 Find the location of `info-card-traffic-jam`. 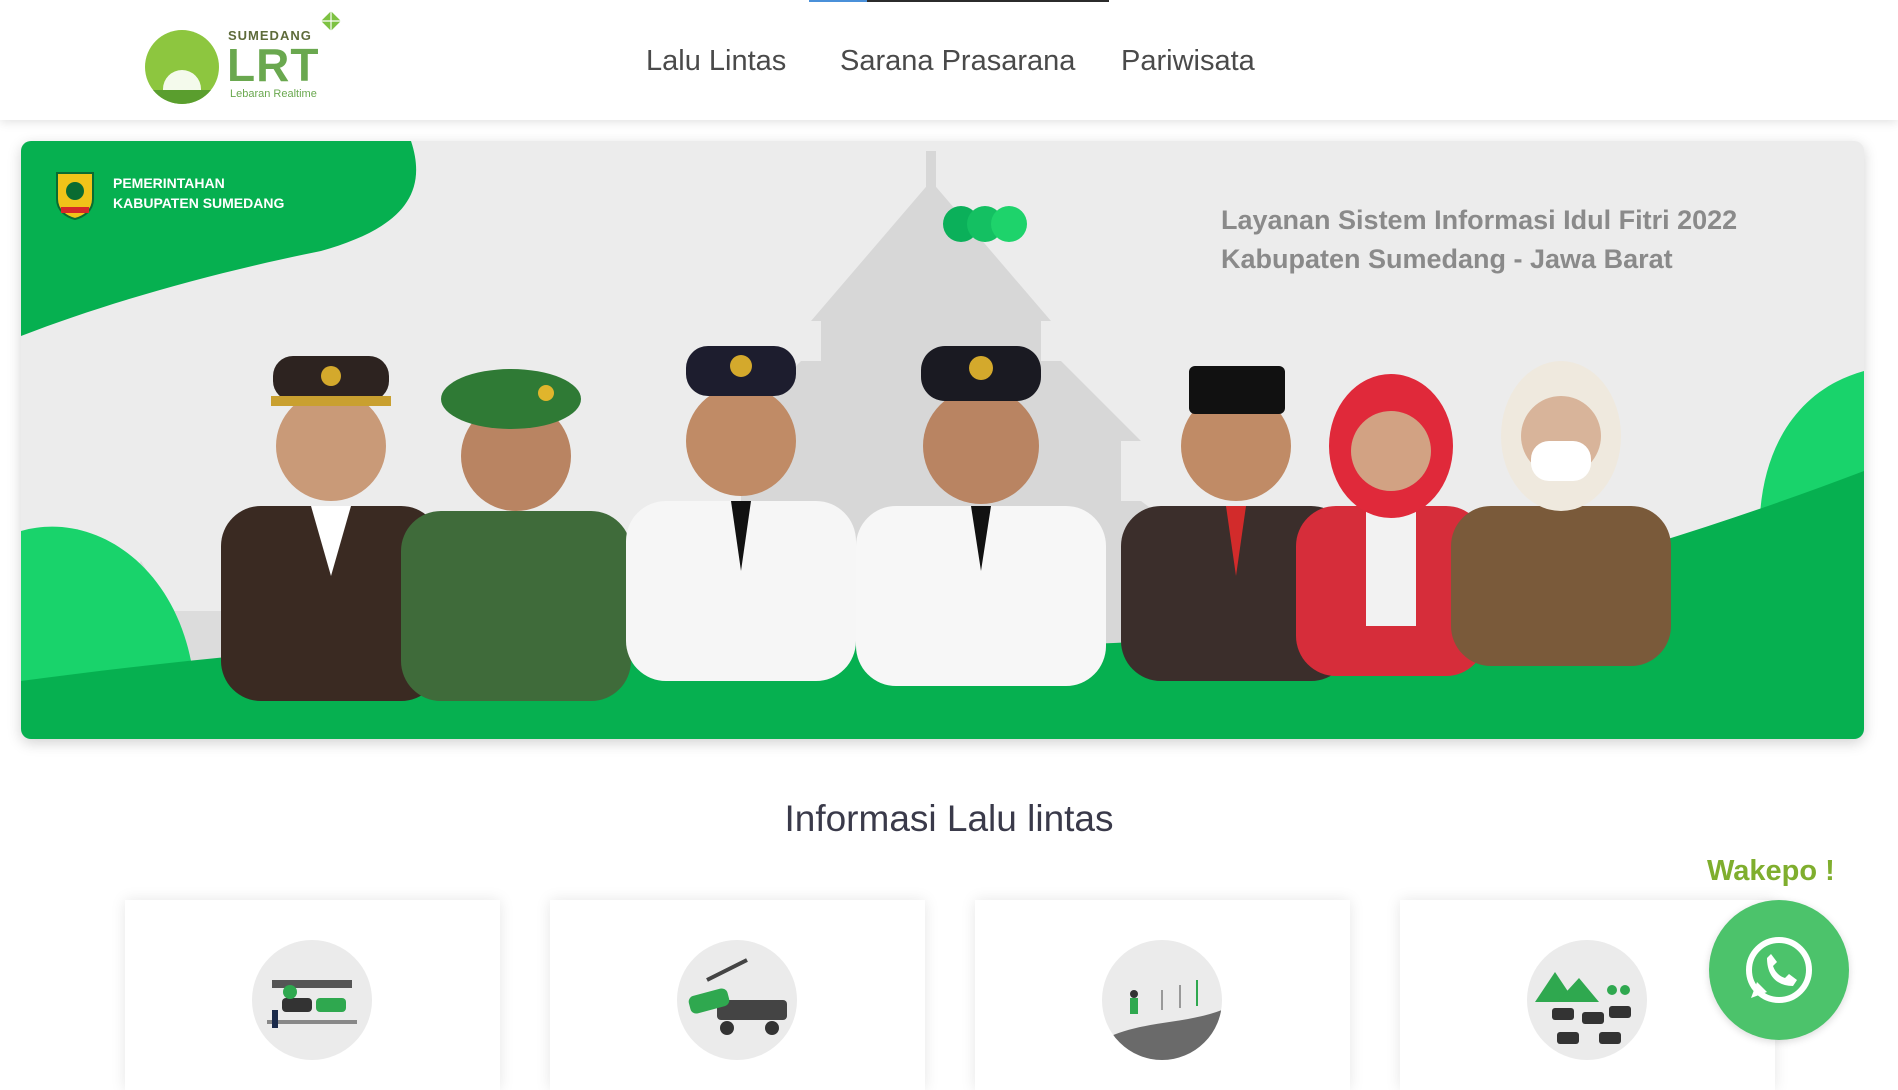

info-card-traffic-jam is located at coordinates (312, 995).